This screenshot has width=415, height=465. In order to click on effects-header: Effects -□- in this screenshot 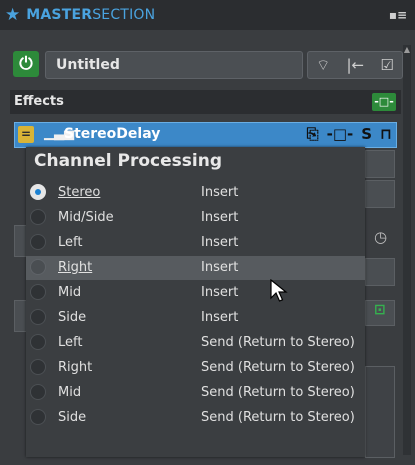, I will do `click(205, 102)`.